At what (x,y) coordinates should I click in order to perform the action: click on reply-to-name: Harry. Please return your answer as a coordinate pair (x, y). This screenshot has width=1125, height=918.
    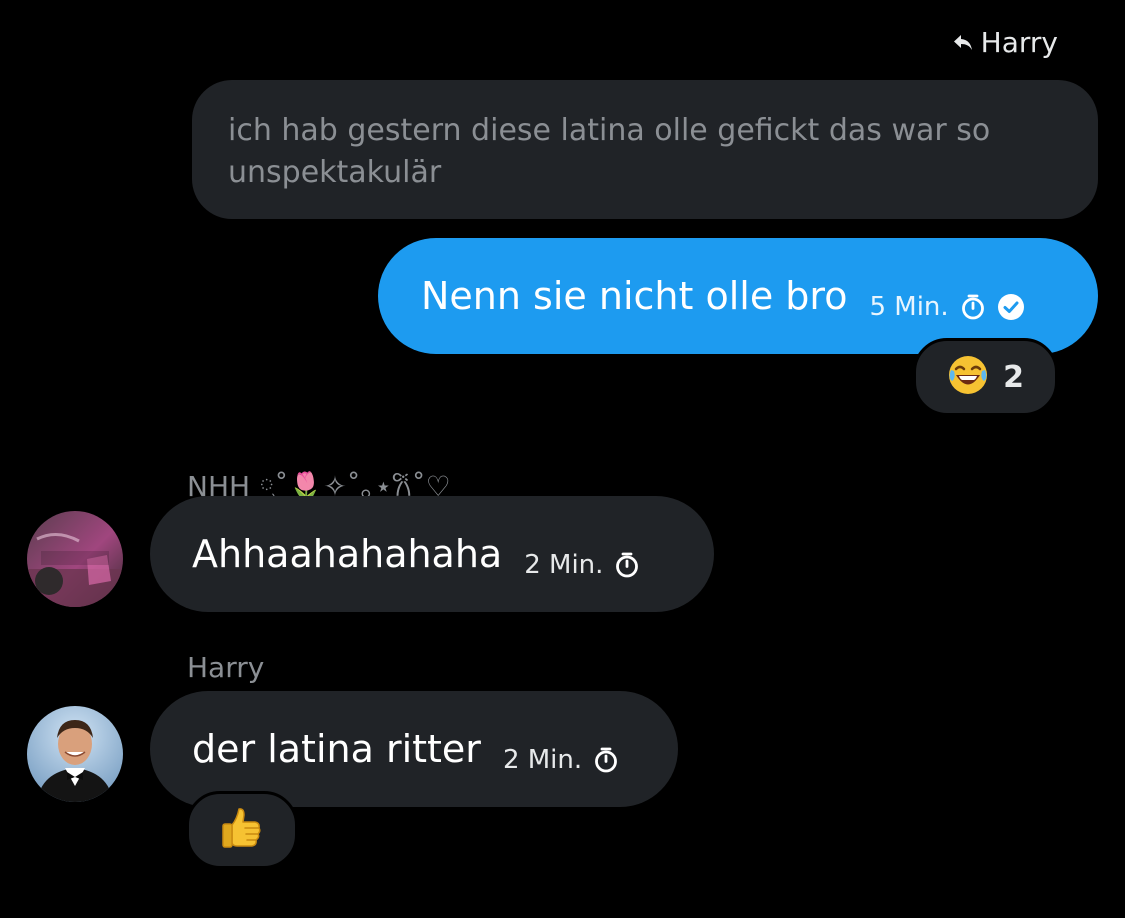
    Looking at the image, I should click on (1019, 42).